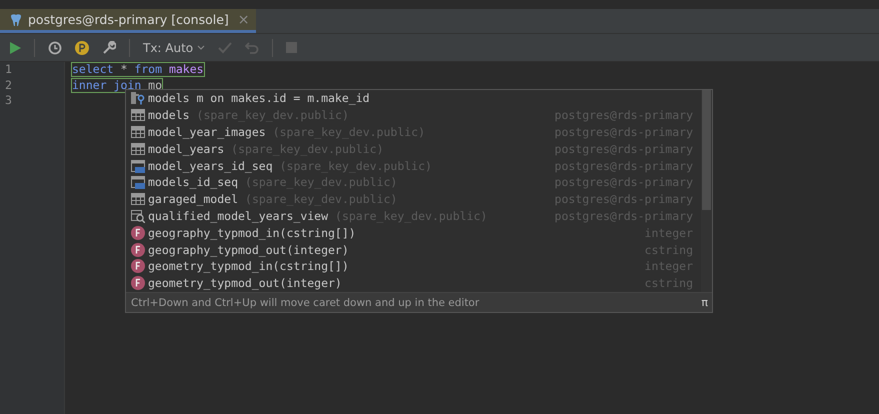 The width and height of the screenshot is (879, 414). I want to click on completion-item: models m on makes.id = m.make_id, so click(412, 98).